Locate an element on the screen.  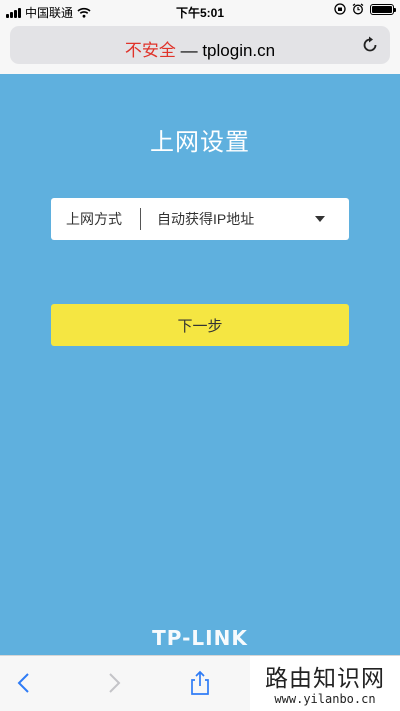
back-icon is located at coordinates (25, 683).